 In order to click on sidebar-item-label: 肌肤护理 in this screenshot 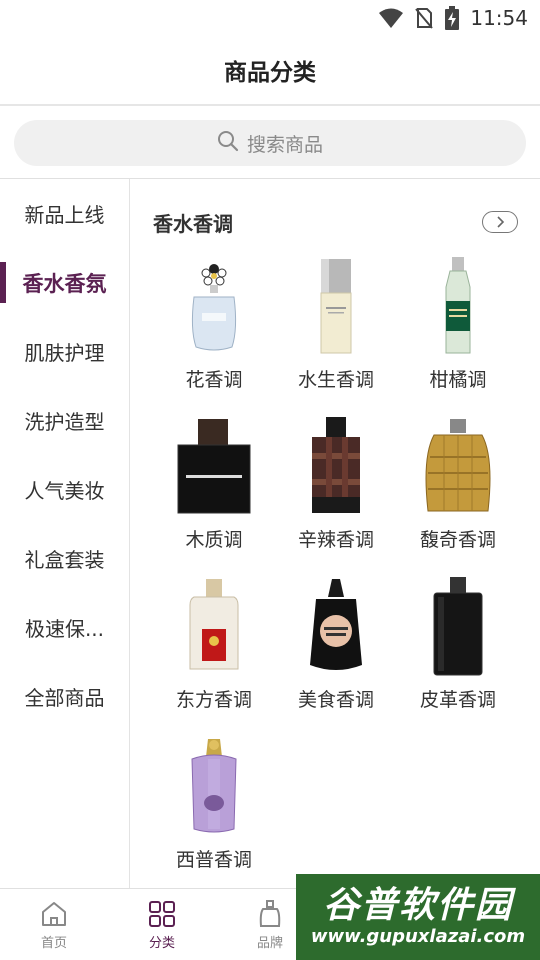, I will do `click(64, 353)`.